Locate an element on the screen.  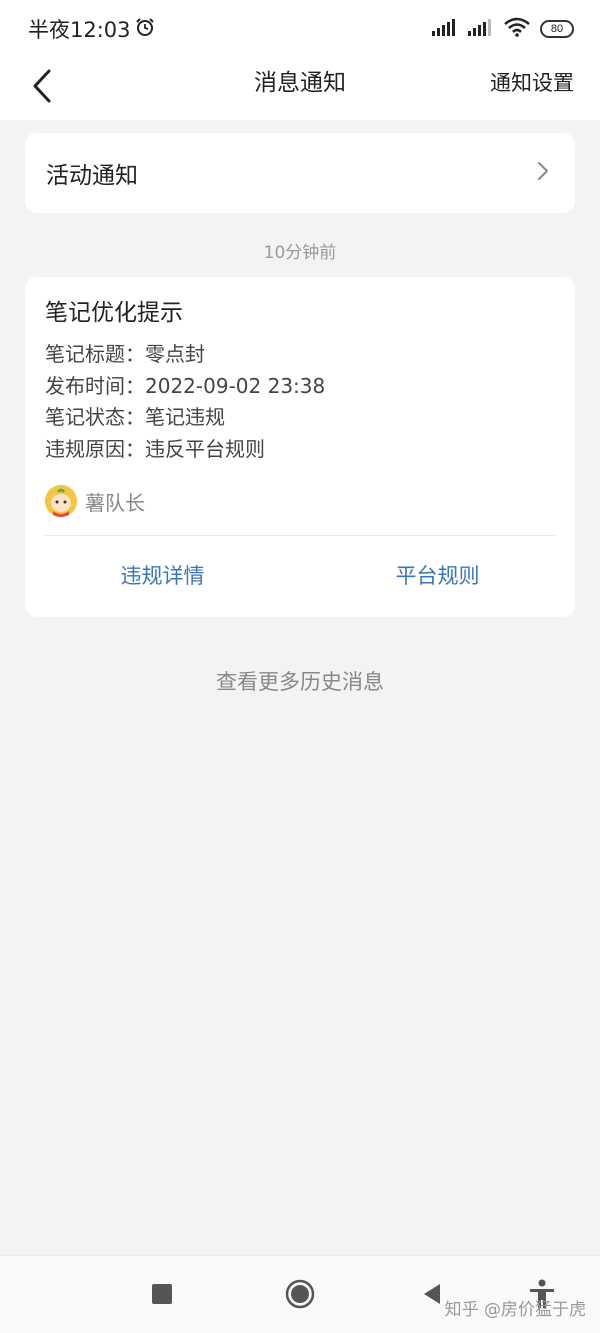
line-value: 零点封 is located at coordinates (175, 354).